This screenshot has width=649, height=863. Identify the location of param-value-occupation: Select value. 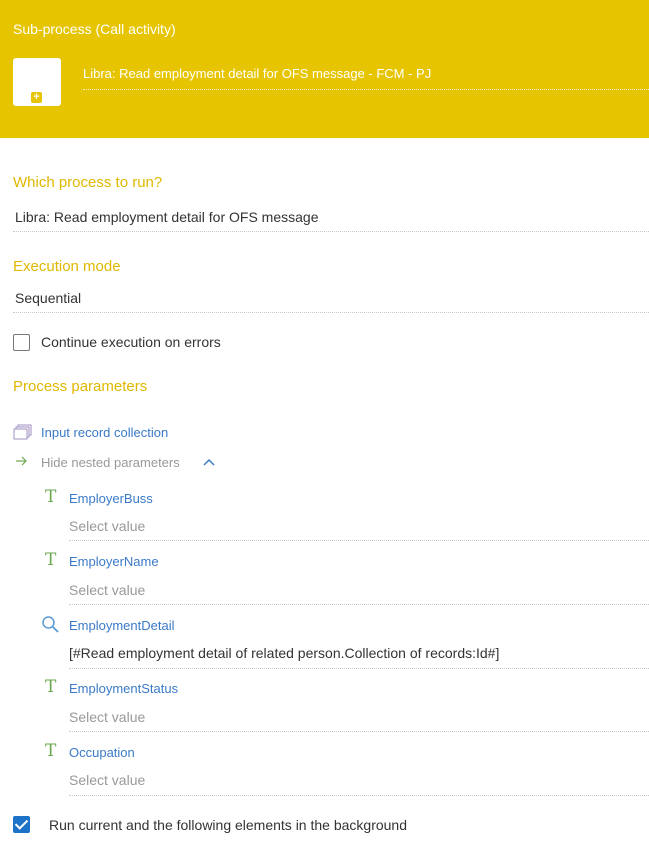
(107, 780).